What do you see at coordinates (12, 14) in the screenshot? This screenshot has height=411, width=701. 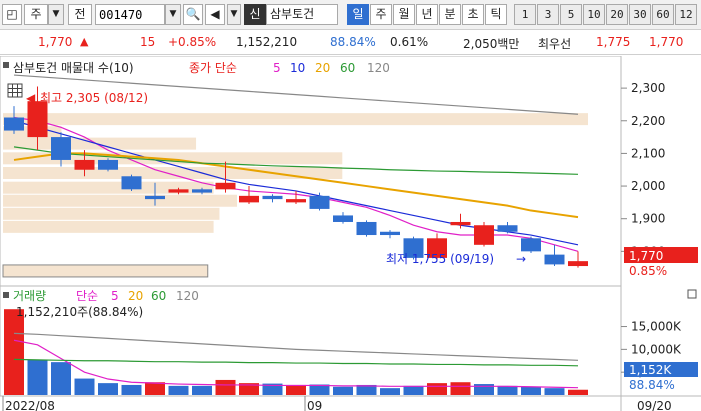 I see `window-icon: ◰` at bounding box center [12, 14].